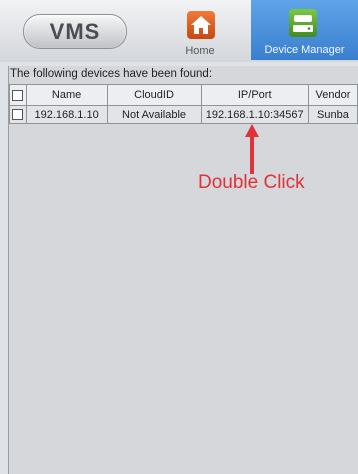 The height and width of the screenshot is (474, 358). What do you see at coordinates (251, 182) in the screenshot?
I see `double-click-annotation: Double Click` at bounding box center [251, 182].